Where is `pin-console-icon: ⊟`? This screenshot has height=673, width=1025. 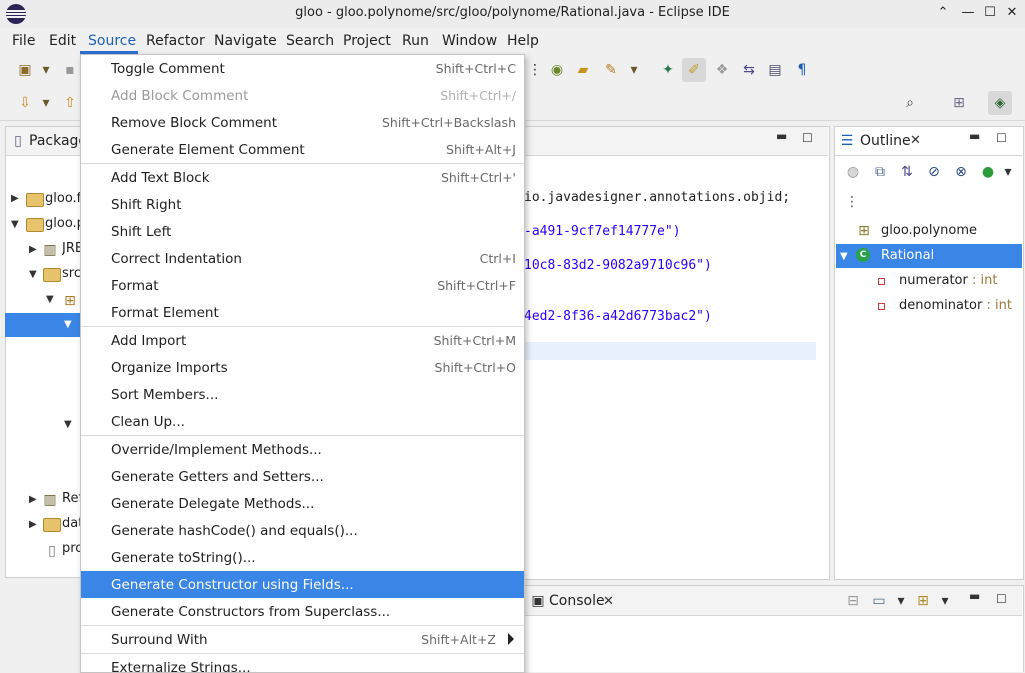 pin-console-icon: ⊟ is located at coordinates (853, 601).